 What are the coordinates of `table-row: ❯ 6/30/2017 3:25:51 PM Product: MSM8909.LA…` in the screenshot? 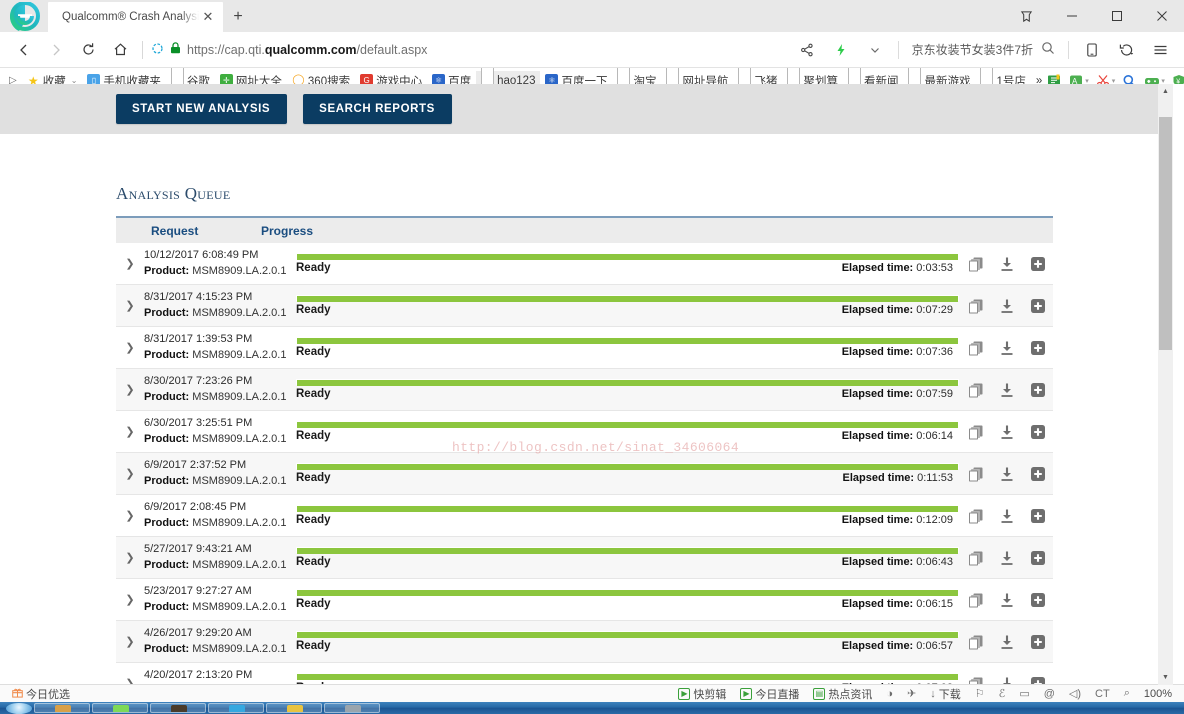 It's located at (584, 432).